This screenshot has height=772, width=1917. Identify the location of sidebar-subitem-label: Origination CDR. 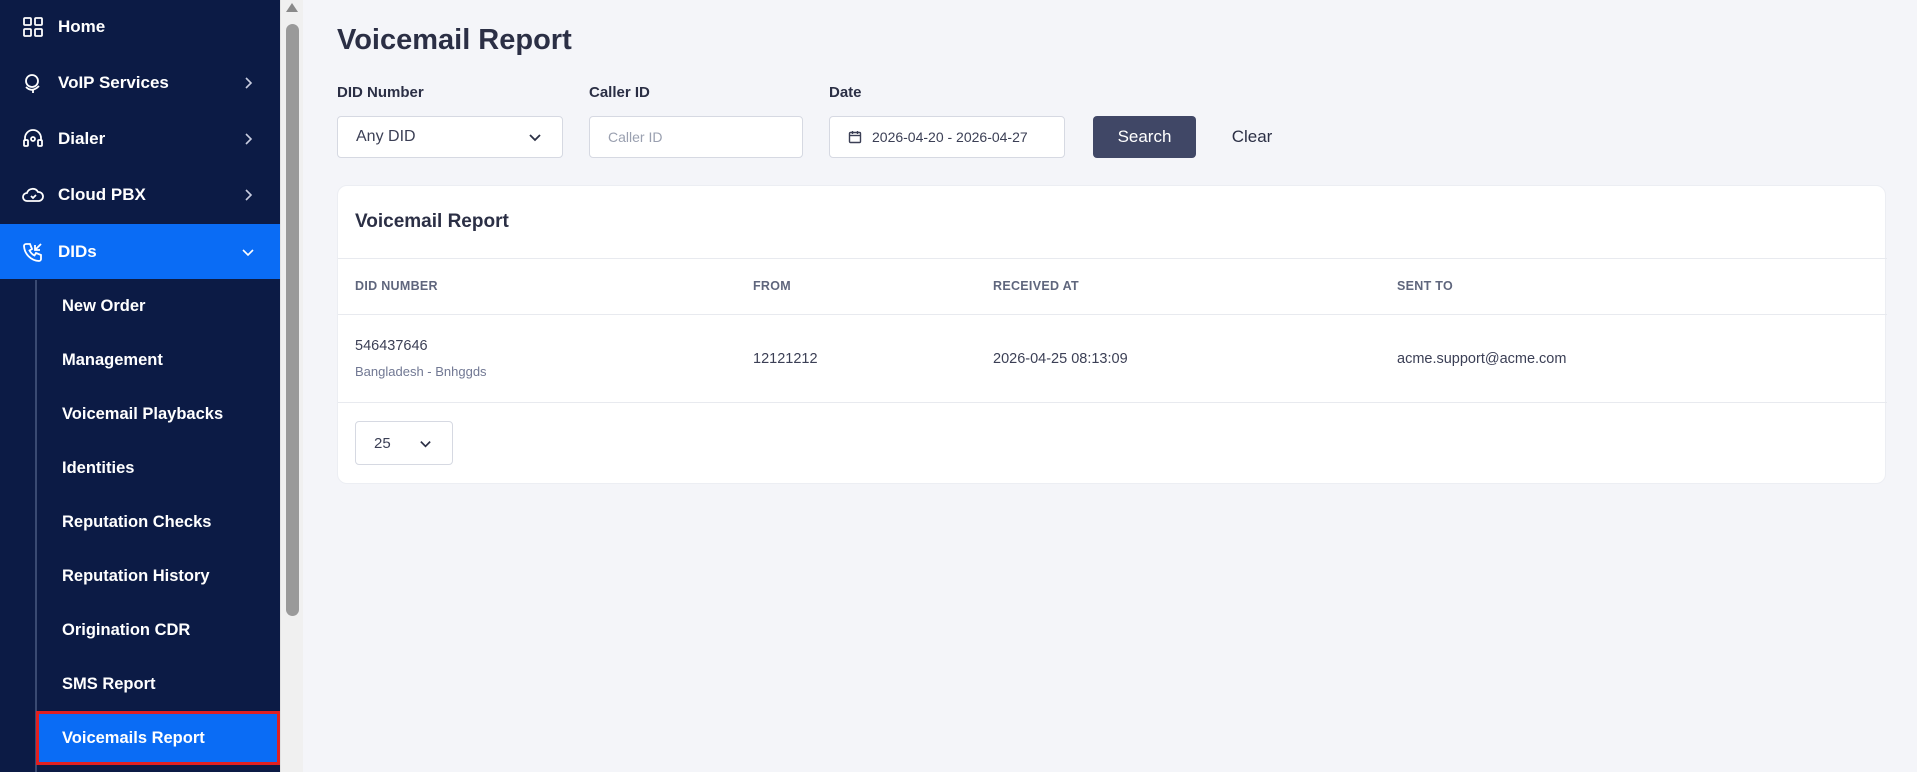
(126, 629).